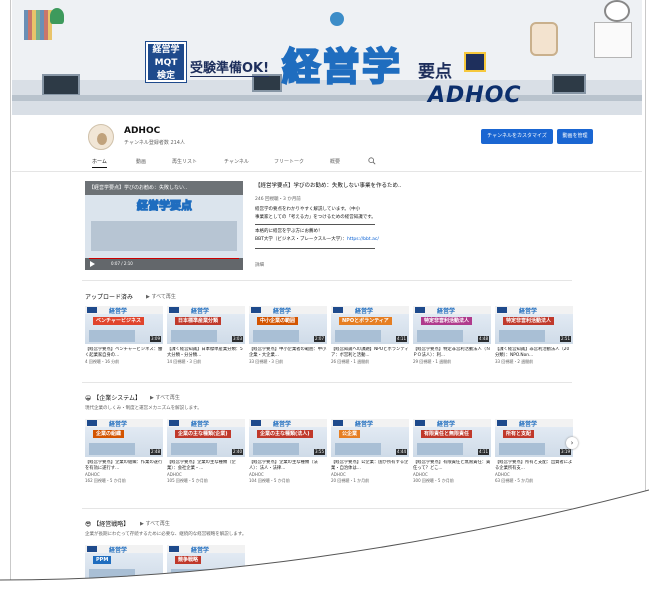 The width and height of the screenshot is (649, 590). Describe the element at coordinates (534, 325) in the screenshot. I see `video-thumbnail: 経営学 特定非営利活動法人 2:51` at that location.